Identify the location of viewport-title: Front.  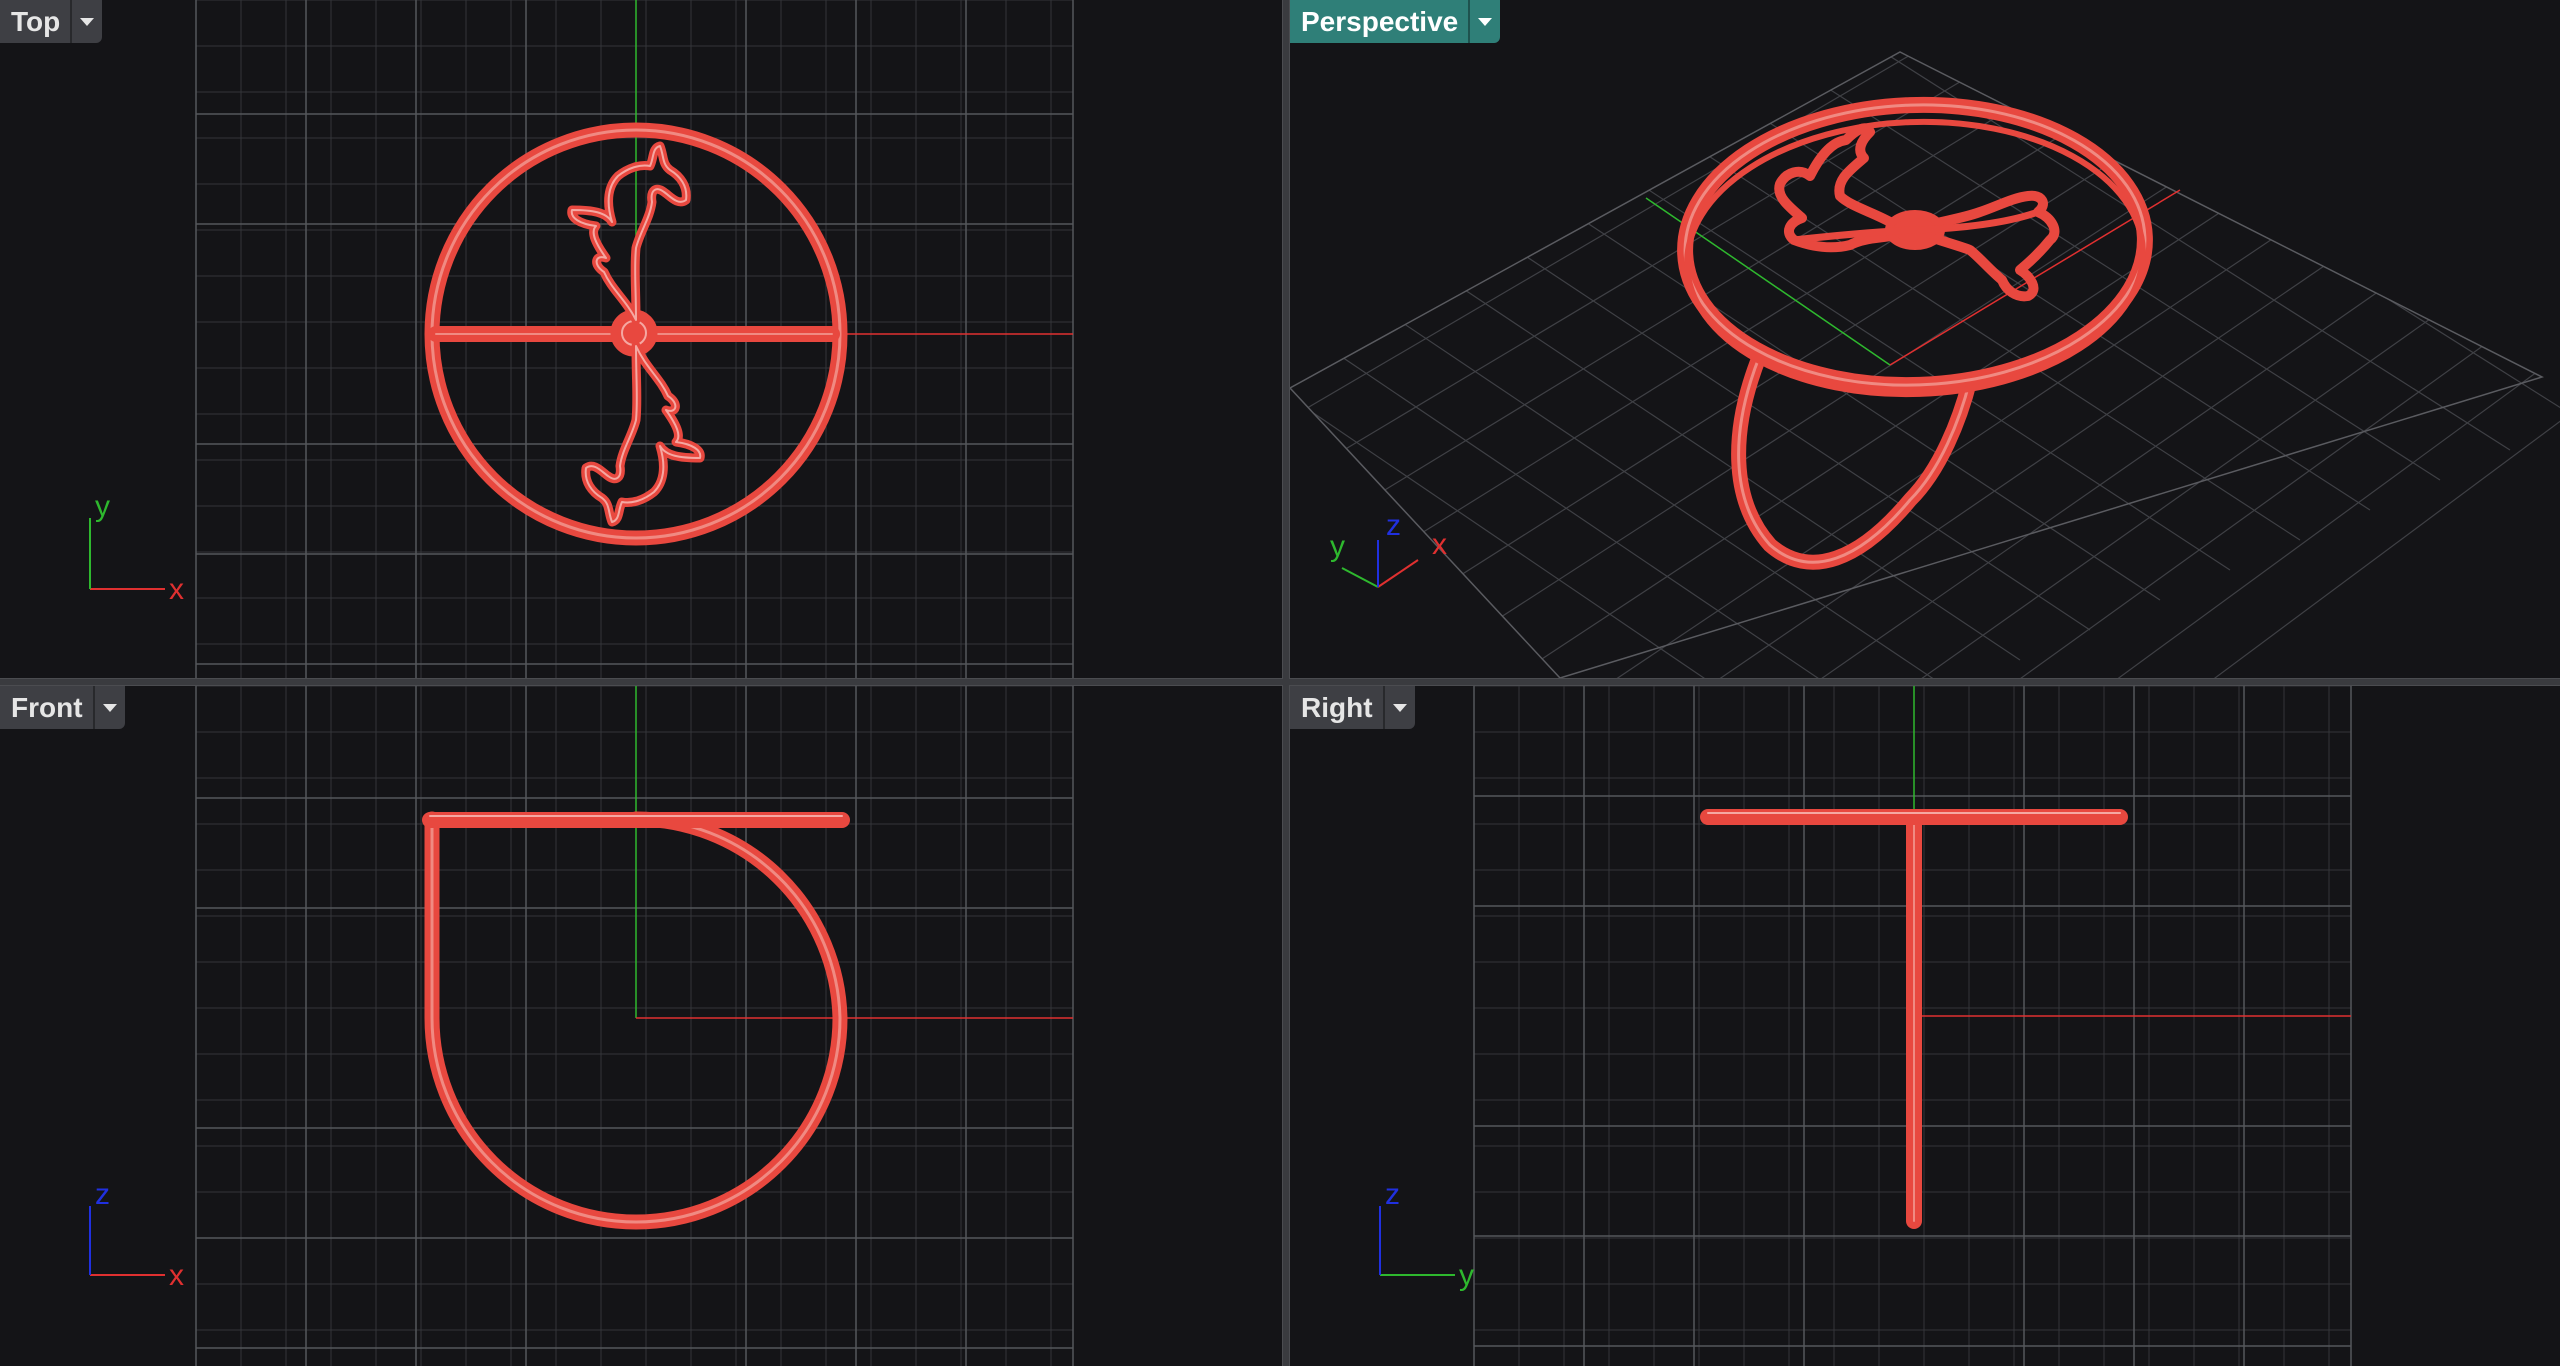
(47, 707).